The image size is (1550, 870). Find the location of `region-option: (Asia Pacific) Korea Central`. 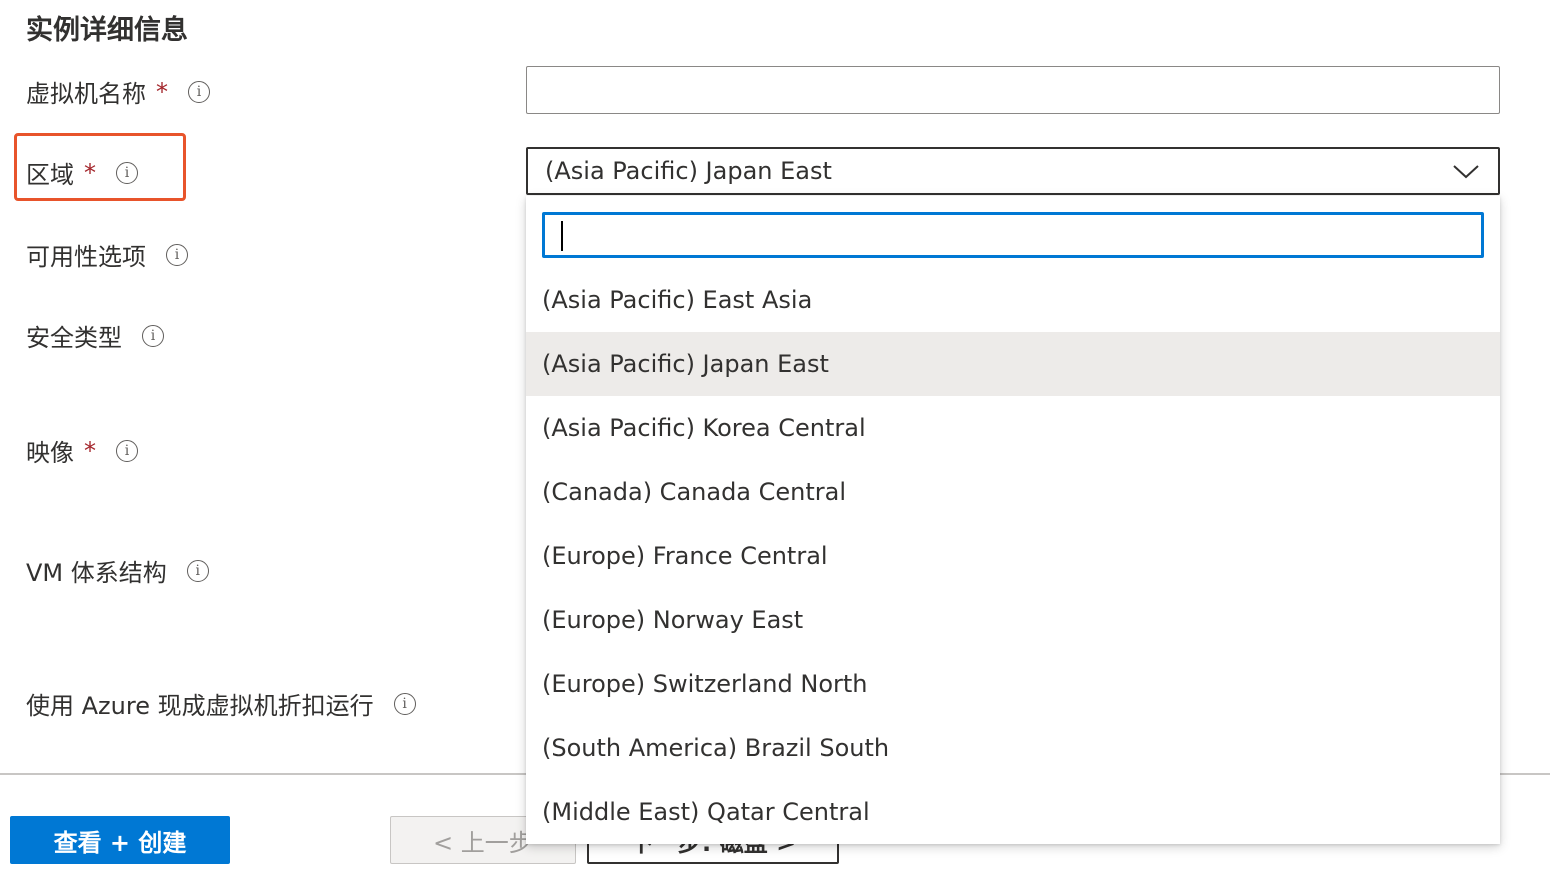

region-option: (Asia Pacific) Korea Central is located at coordinates (1013, 428).